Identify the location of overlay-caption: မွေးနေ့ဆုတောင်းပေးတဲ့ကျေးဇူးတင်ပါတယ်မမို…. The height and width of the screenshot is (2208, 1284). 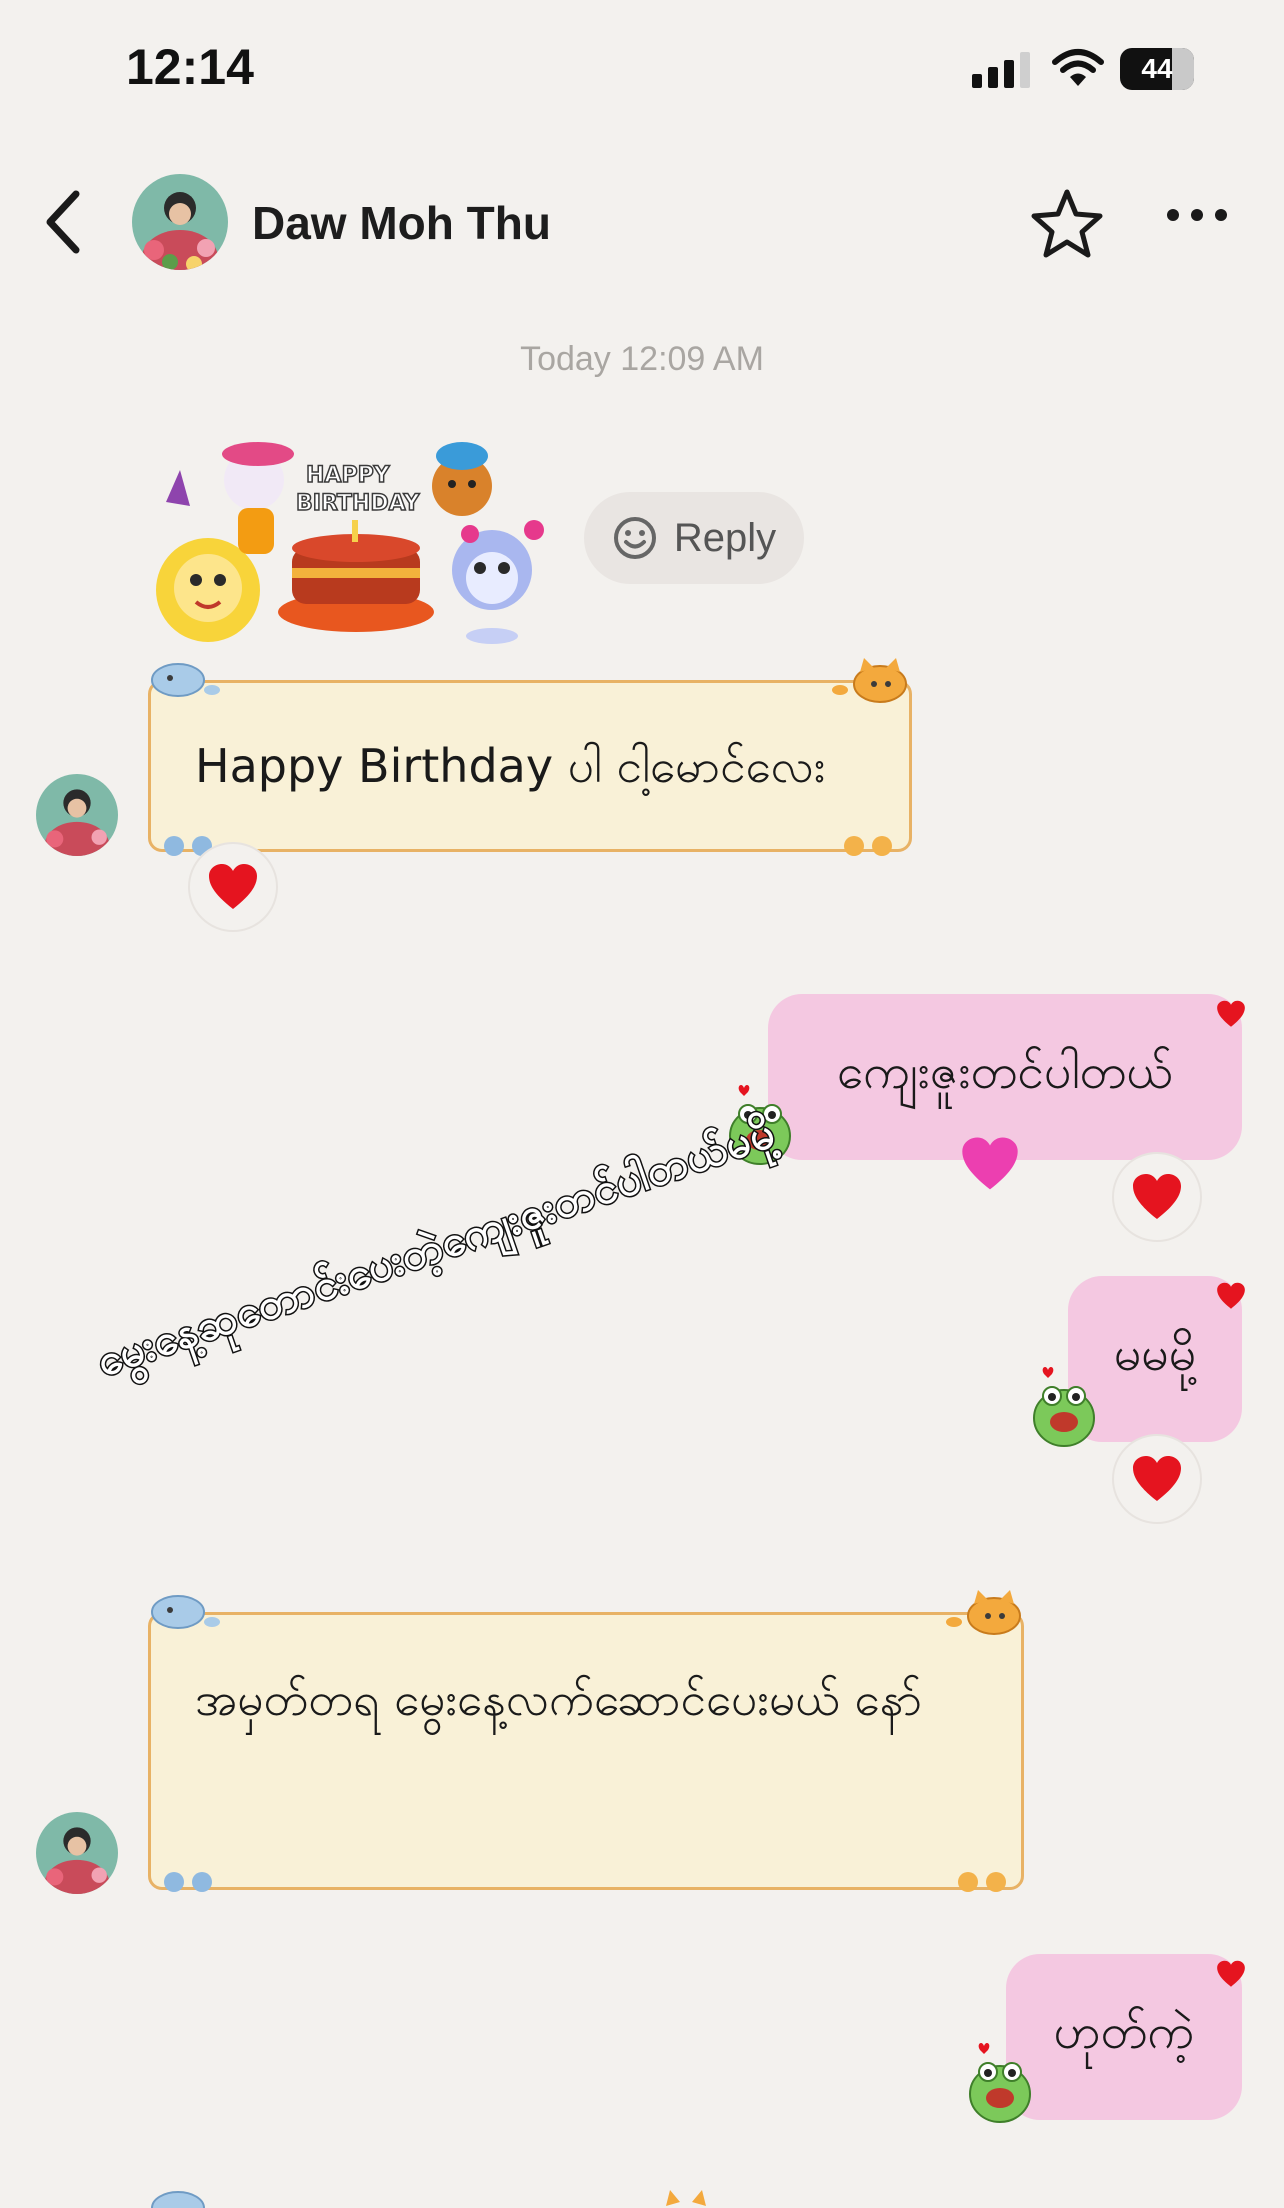
(436, 1247).